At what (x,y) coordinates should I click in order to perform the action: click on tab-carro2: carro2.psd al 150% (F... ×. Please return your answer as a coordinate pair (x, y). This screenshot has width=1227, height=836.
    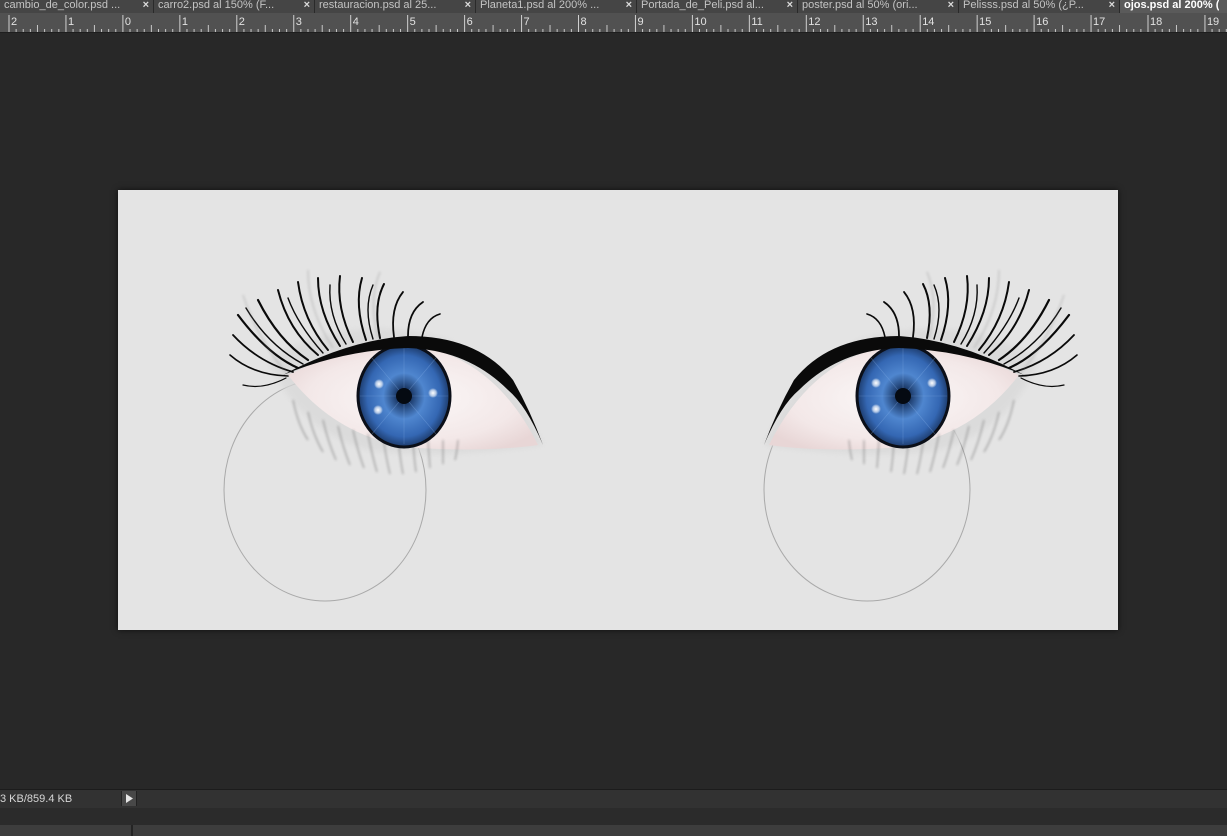
    Looking at the image, I should click on (234, 6).